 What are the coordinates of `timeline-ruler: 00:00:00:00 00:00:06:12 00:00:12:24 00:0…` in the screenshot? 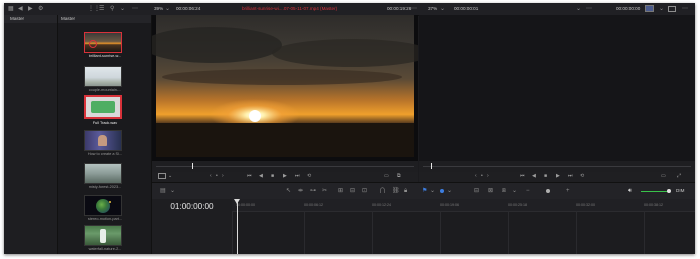 It's located at (463, 205).